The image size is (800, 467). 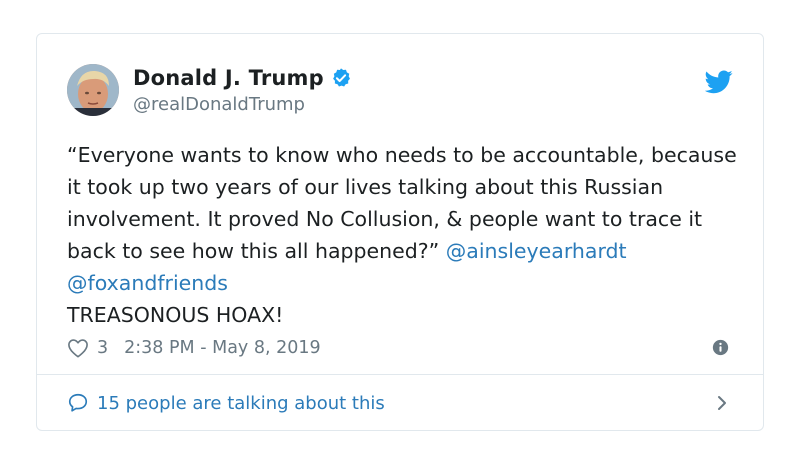 I want to click on talking-about-link: 15 people are talking about this, so click(x=400, y=403).